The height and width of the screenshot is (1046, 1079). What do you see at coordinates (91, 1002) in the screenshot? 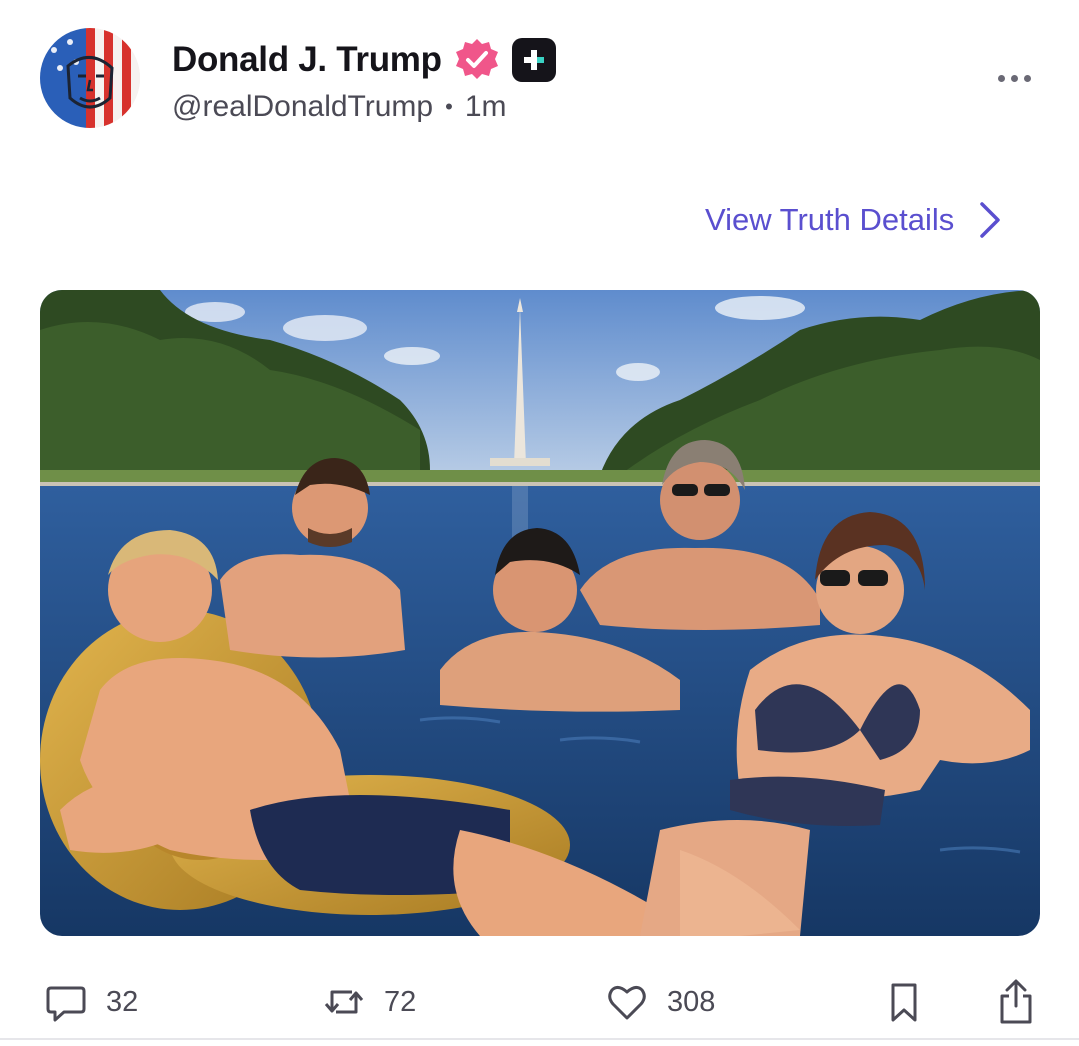
I see `reply-button: 32` at bounding box center [91, 1002].